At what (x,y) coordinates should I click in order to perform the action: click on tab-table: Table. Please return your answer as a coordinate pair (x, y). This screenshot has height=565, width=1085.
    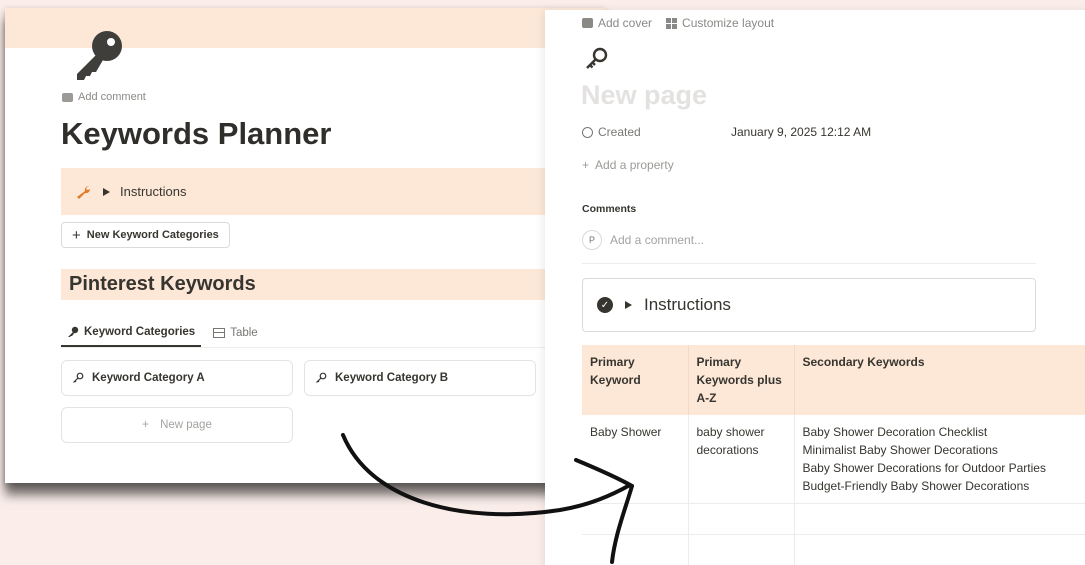
    Looking at the image, I should click on (235, 332).